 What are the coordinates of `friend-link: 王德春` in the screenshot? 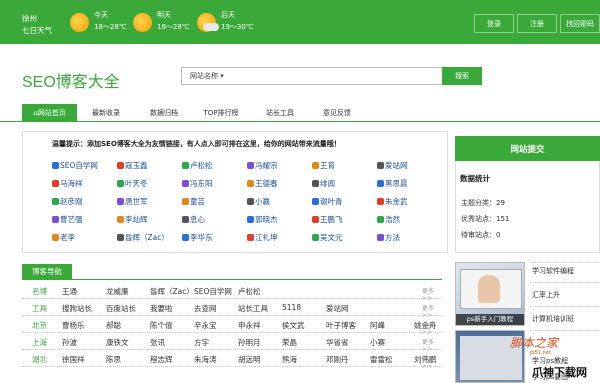 It's located at (262, 183).